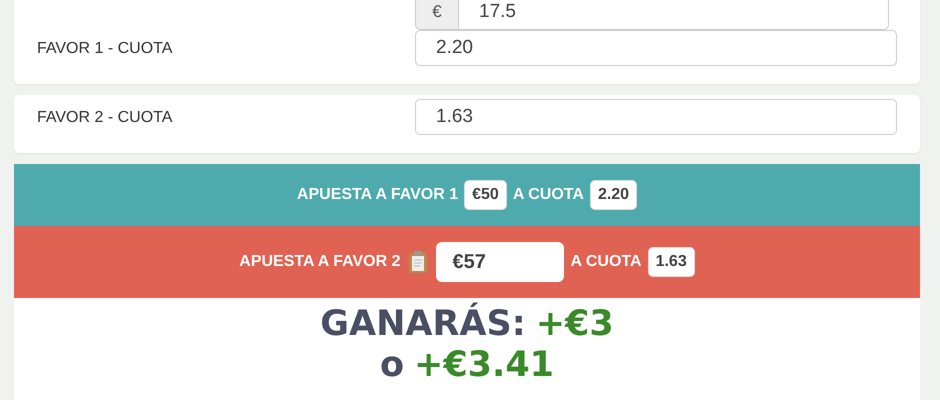 This screenshot has height=400, width=940. I want to click on profit-value: +€3, so click(575, 324).